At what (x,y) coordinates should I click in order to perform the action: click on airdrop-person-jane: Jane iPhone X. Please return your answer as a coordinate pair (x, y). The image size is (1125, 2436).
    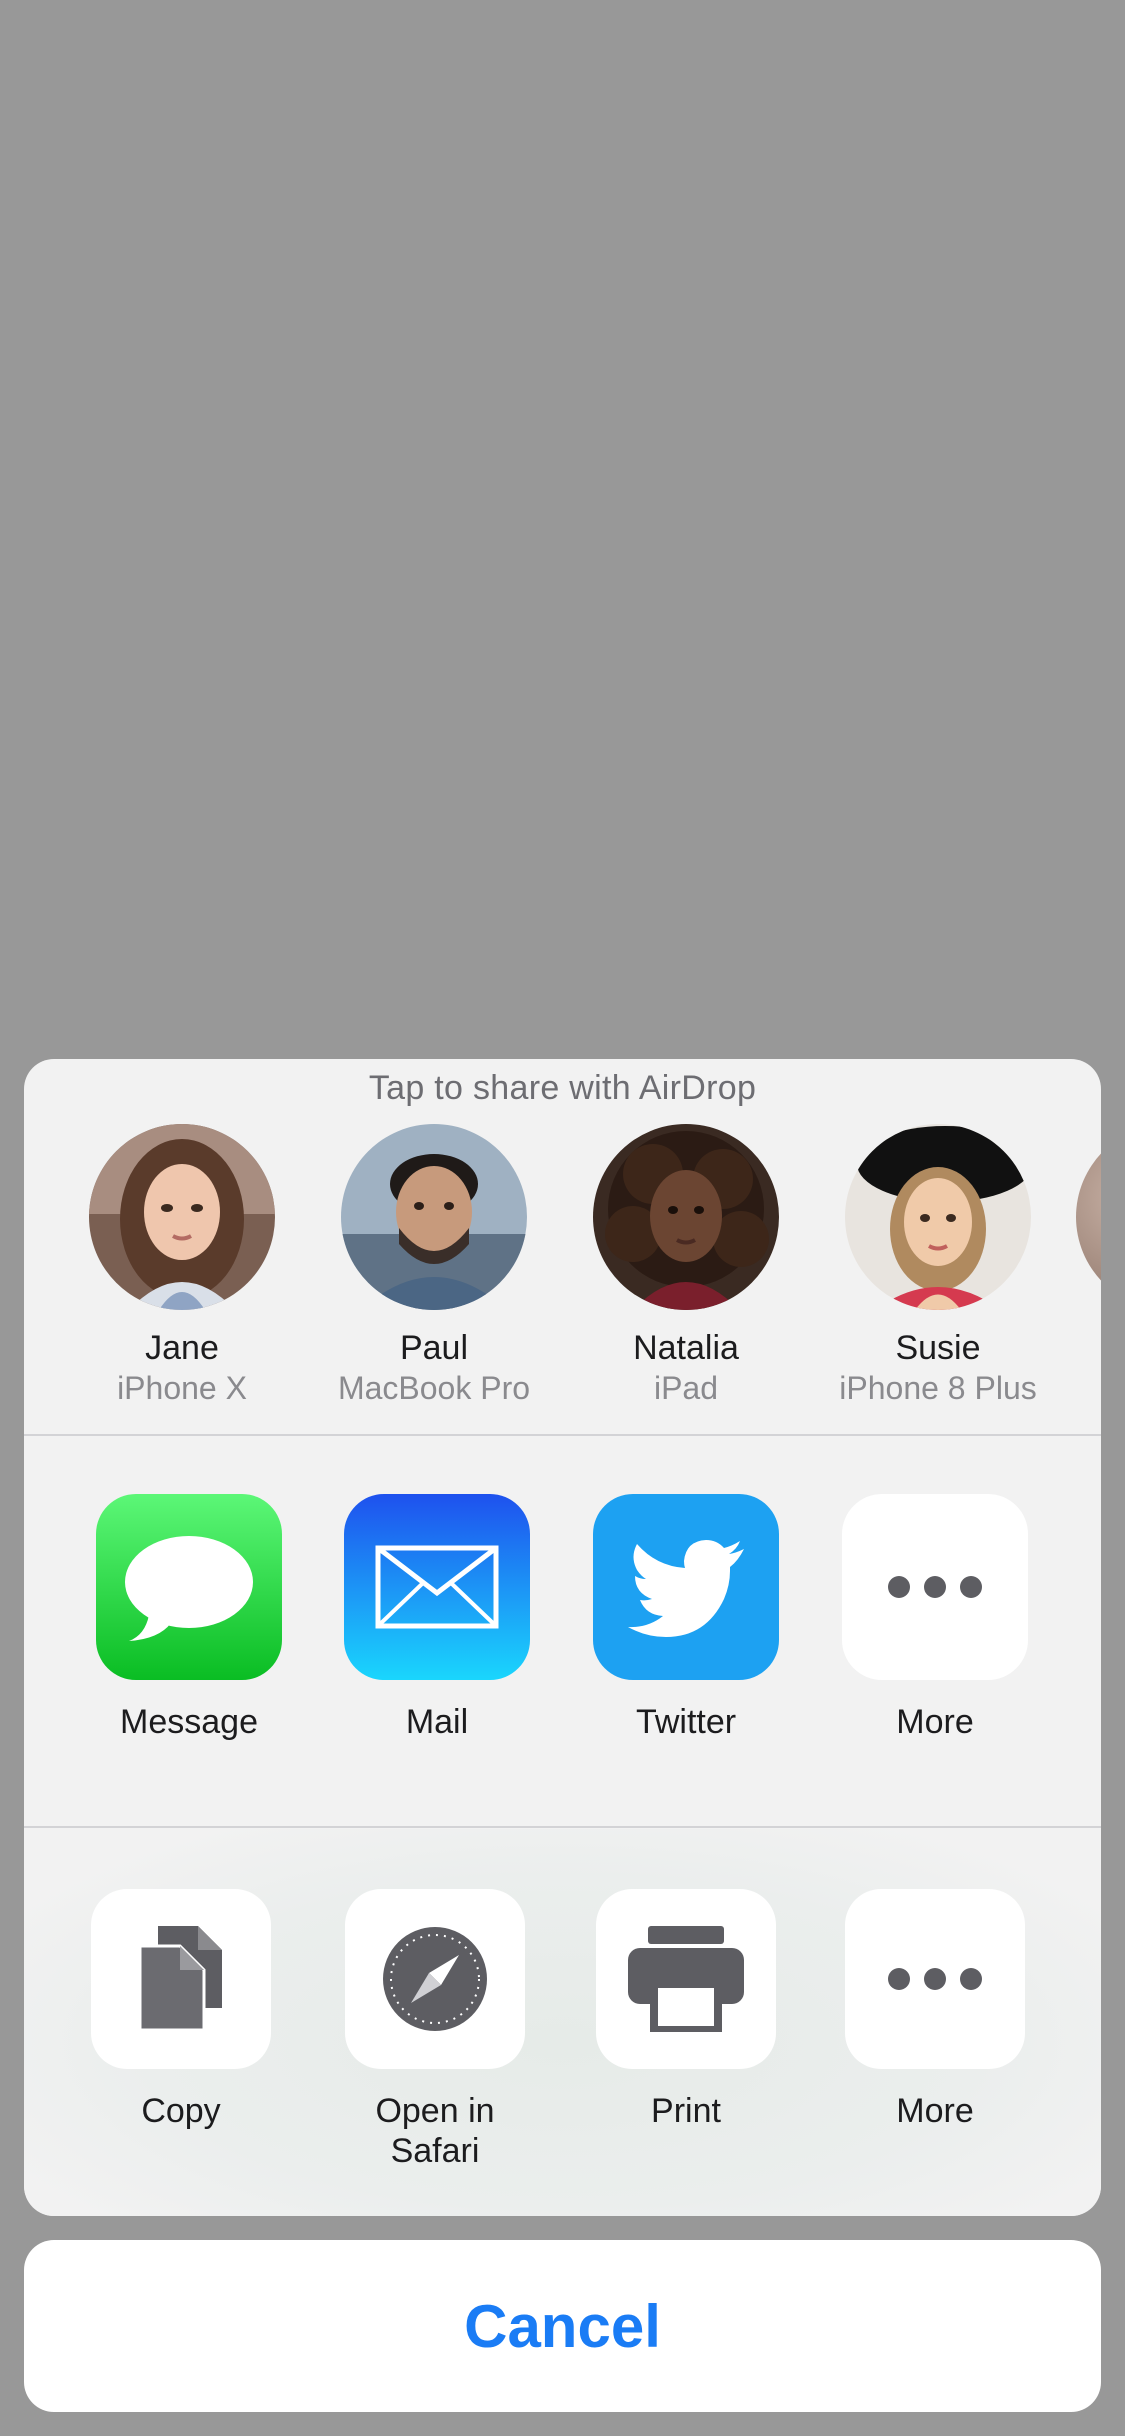
    Looking at the image, I should click on (182, 1266).